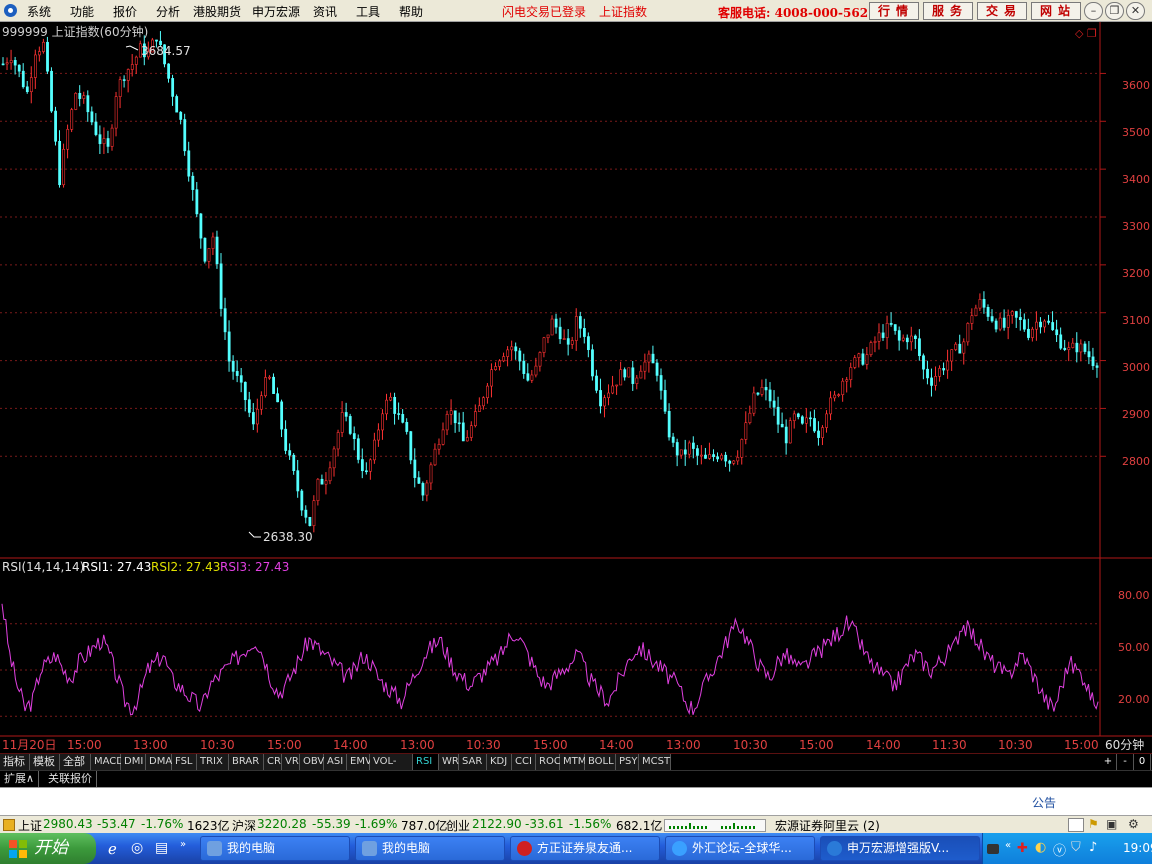 This screenshot has height=864, width=1152. Describe the element at coordinates (391, 768) in the screenshot. I see `indicator-tab-vol-tdx: VOL-TDX` at that location.